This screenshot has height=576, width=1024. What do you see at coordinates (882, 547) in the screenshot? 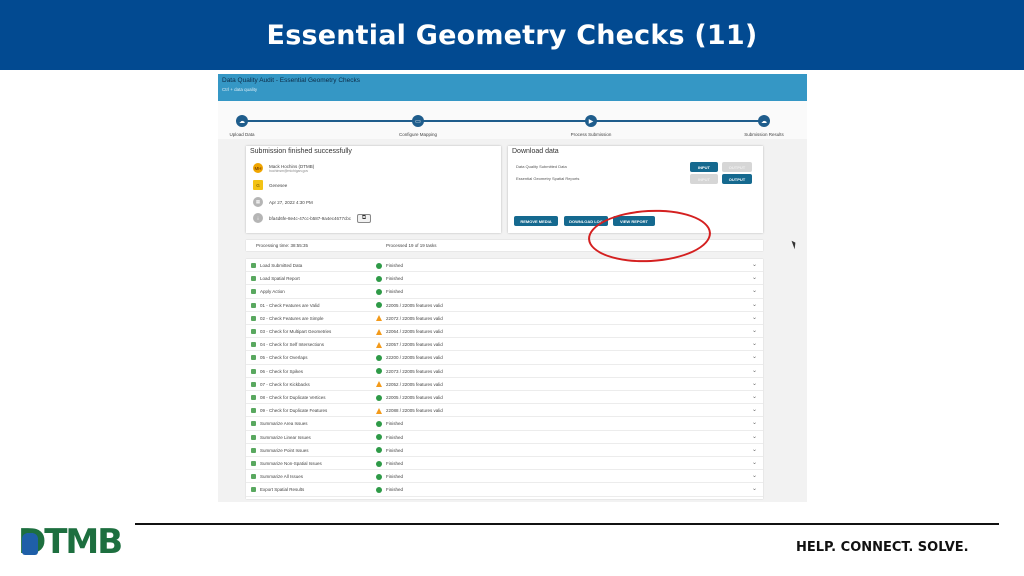
I see `tagline: HELP. CONNECT. SOLVE.` at bounding box center [882, 547].